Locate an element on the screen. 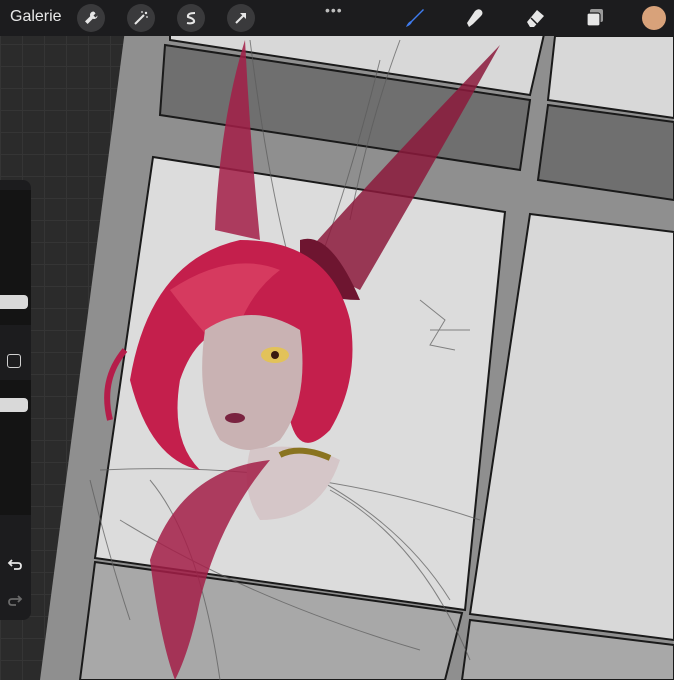 This screenshot has height=680, width=674. layers-icon is located at coordinates (594, 18).